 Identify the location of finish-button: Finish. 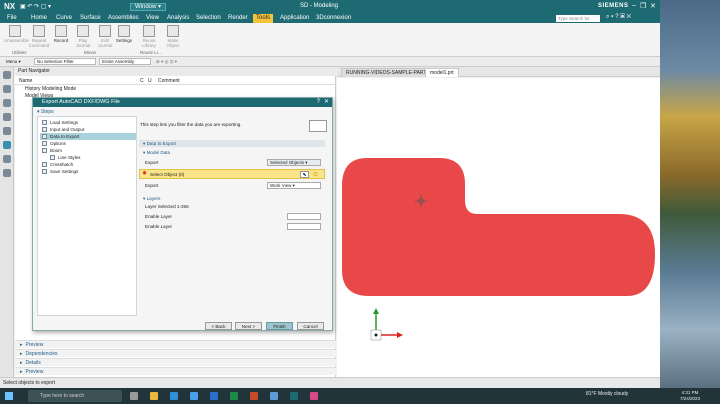
(279, 326).